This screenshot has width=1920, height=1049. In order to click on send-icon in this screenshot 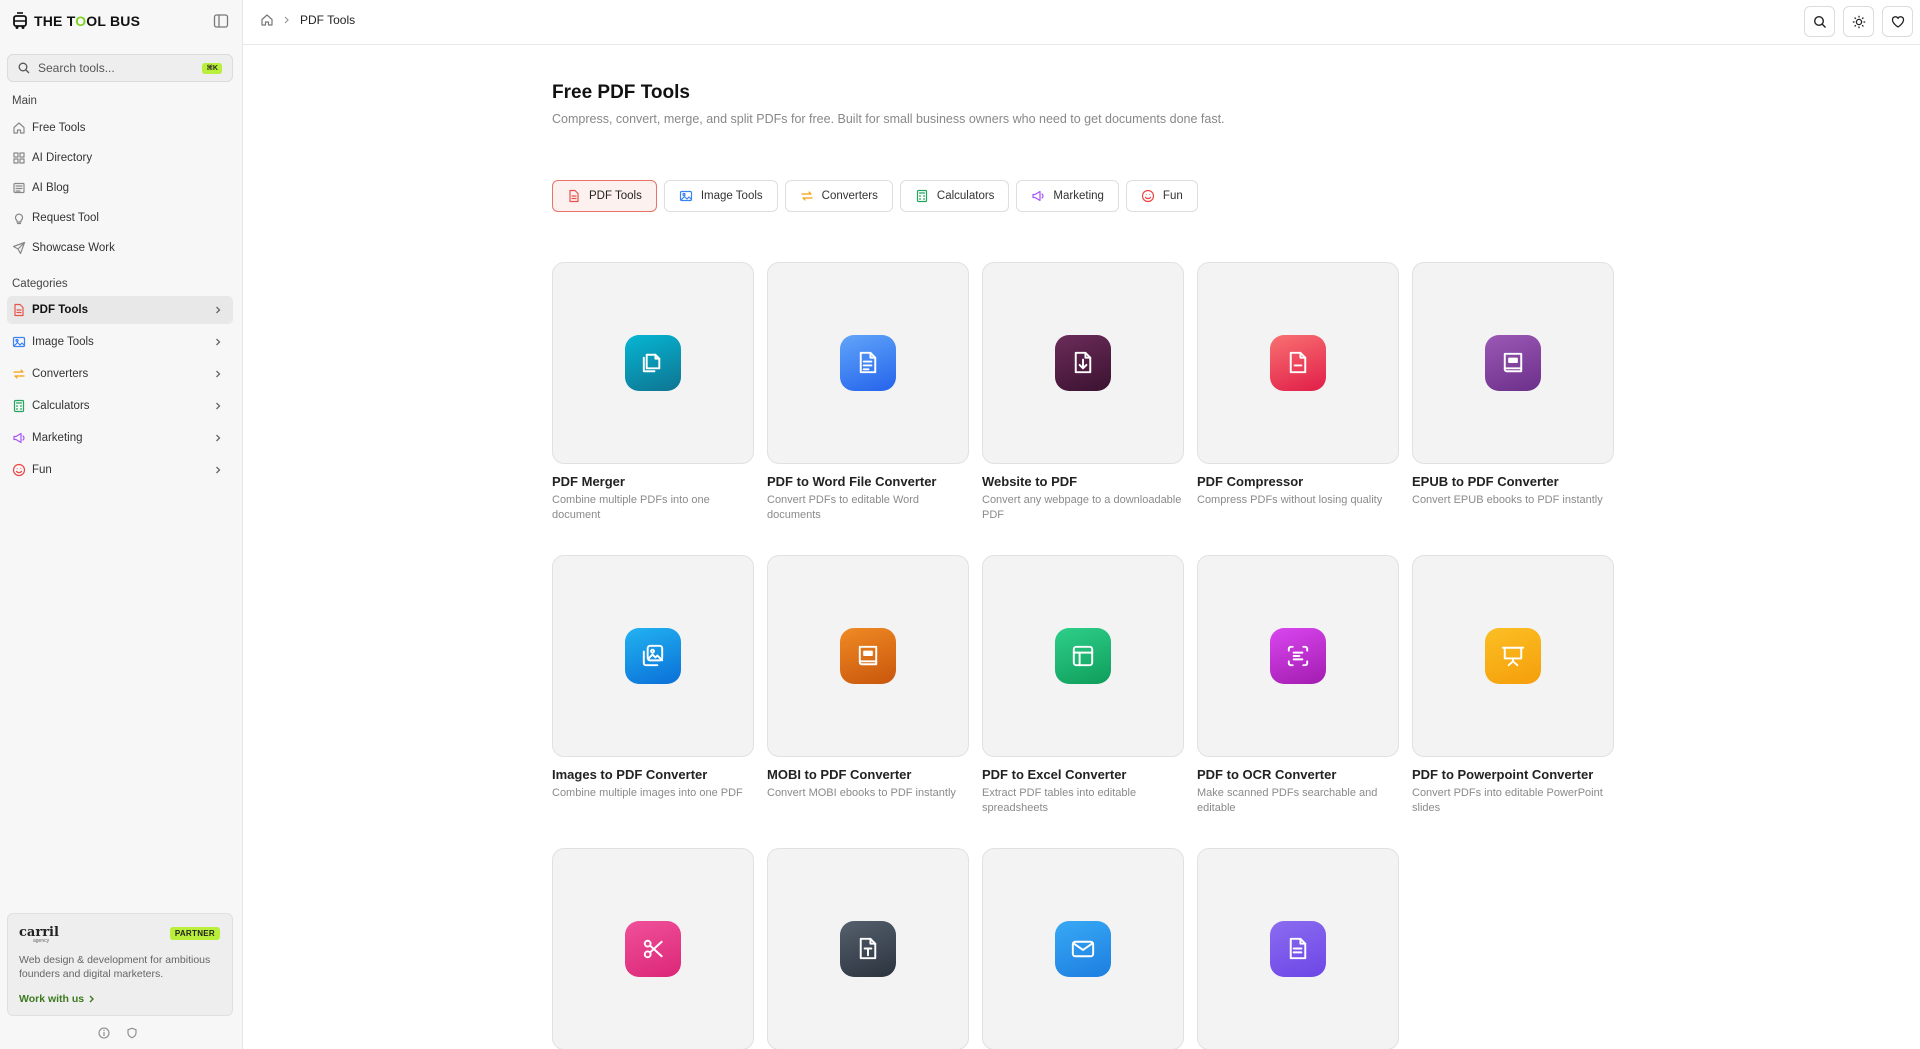, I will do `click(19, 248)`.